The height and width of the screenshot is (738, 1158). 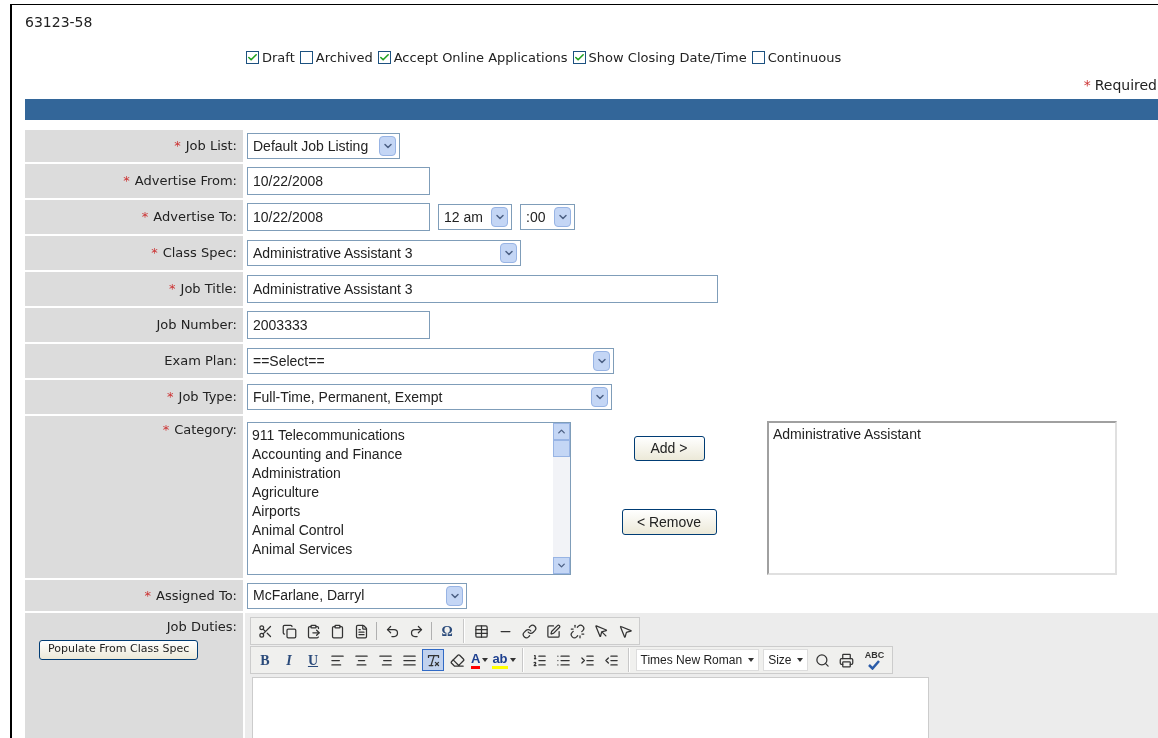 What do you see at coordinates (402, 511) in the screenshot?
I see `list-option: Airports` at bounding box center [402, 511].